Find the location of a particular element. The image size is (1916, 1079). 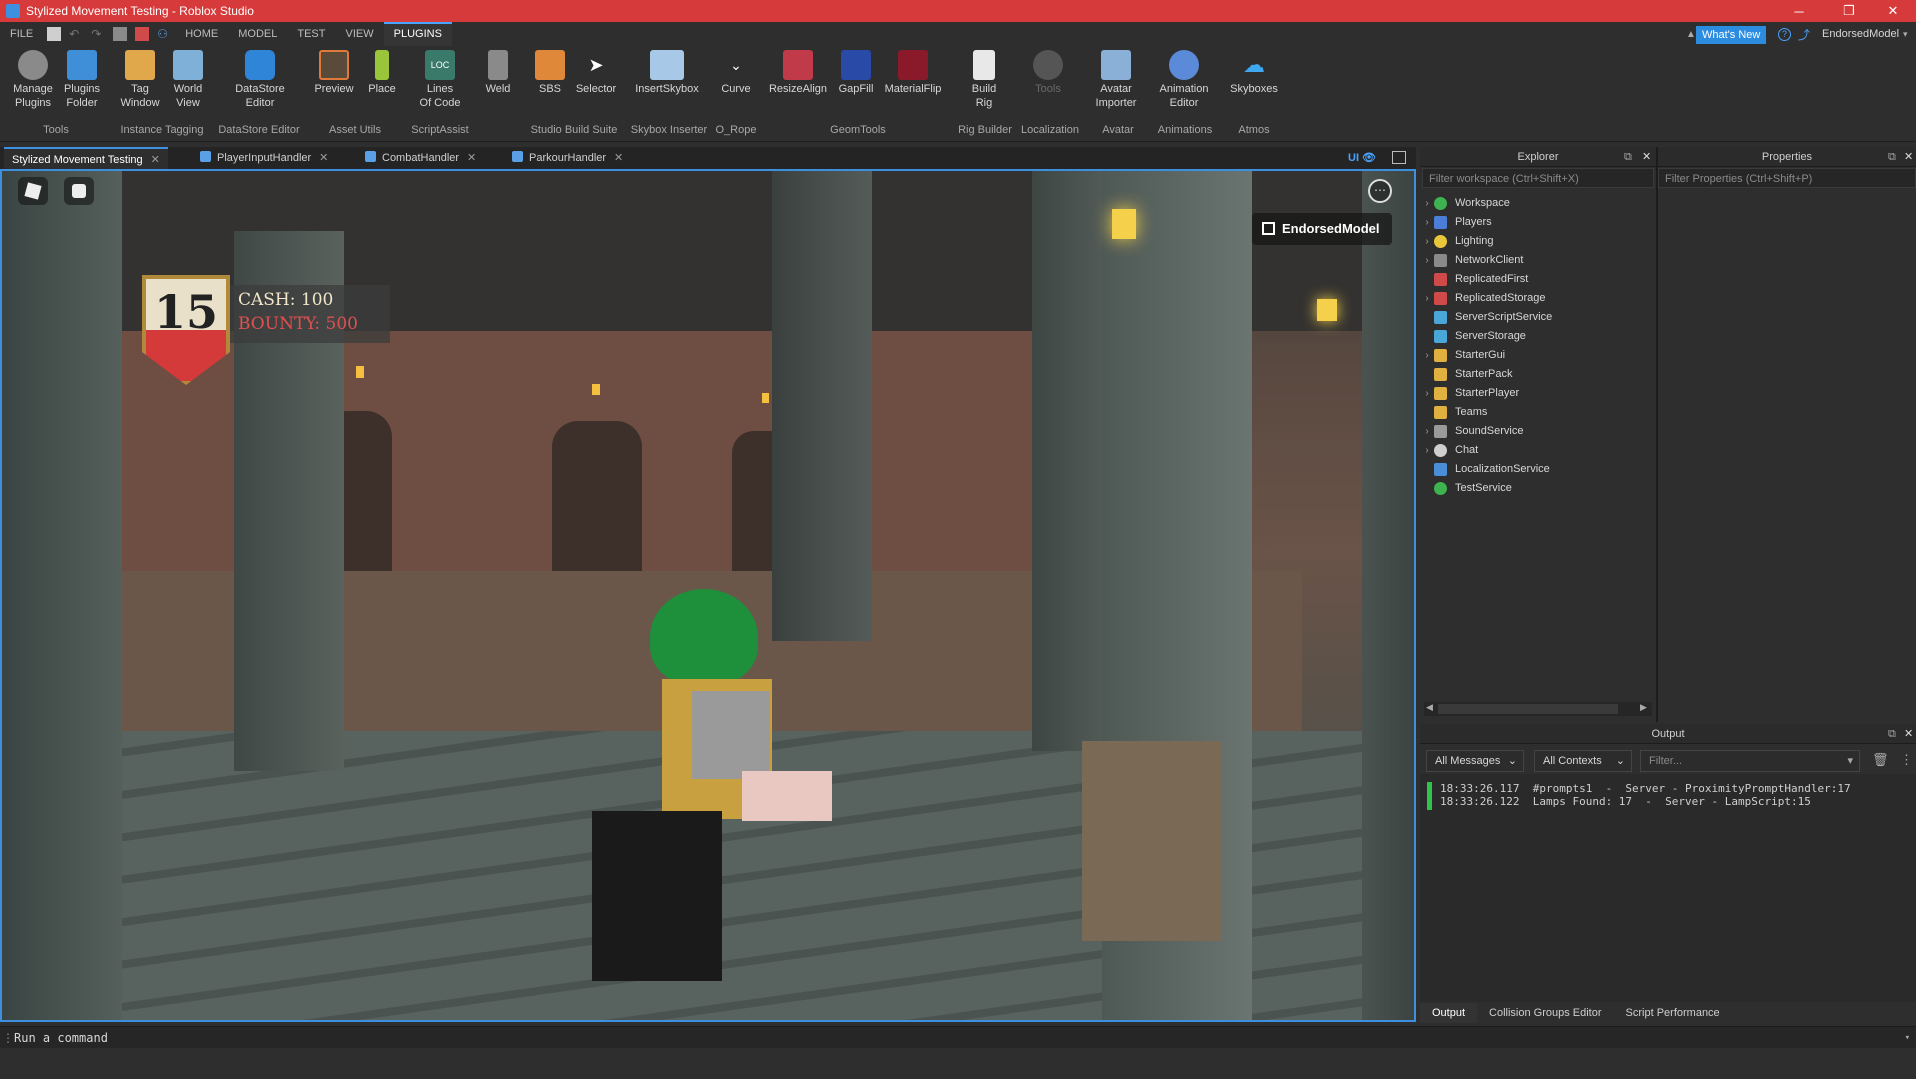

explorer-item-lighting: › Lighting is located at coordinates (1457, 241).